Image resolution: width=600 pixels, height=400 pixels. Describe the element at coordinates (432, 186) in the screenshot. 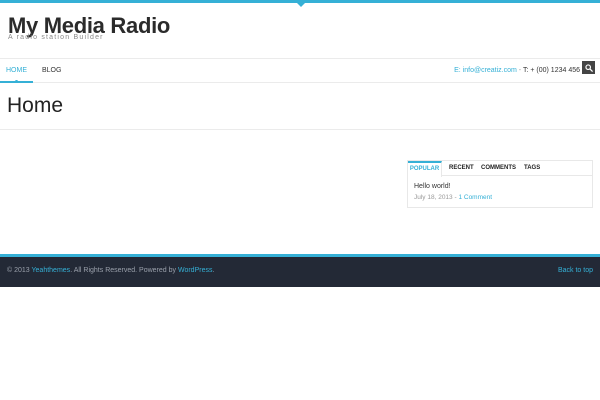

I see `popular-post-title: Hello world!` at that location.